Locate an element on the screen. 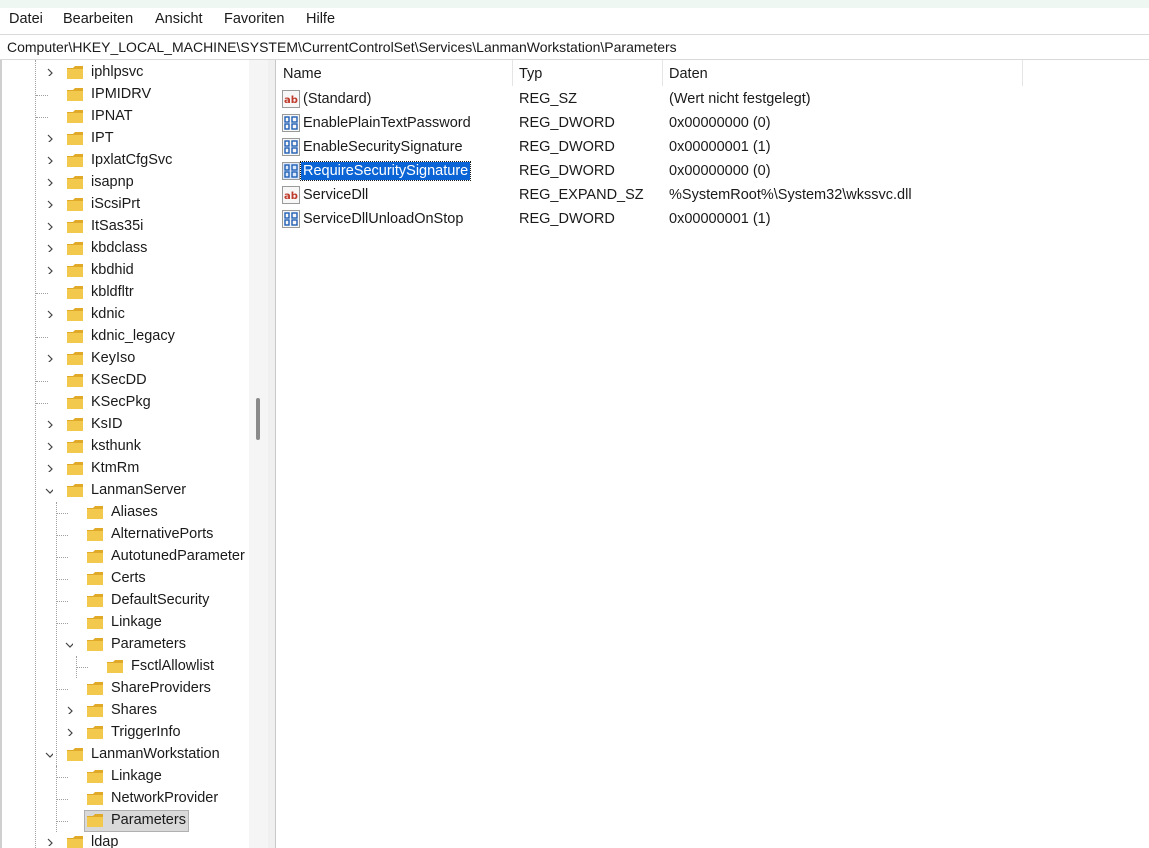  tree-item: ksthunk is located at coordinates (124, 447).